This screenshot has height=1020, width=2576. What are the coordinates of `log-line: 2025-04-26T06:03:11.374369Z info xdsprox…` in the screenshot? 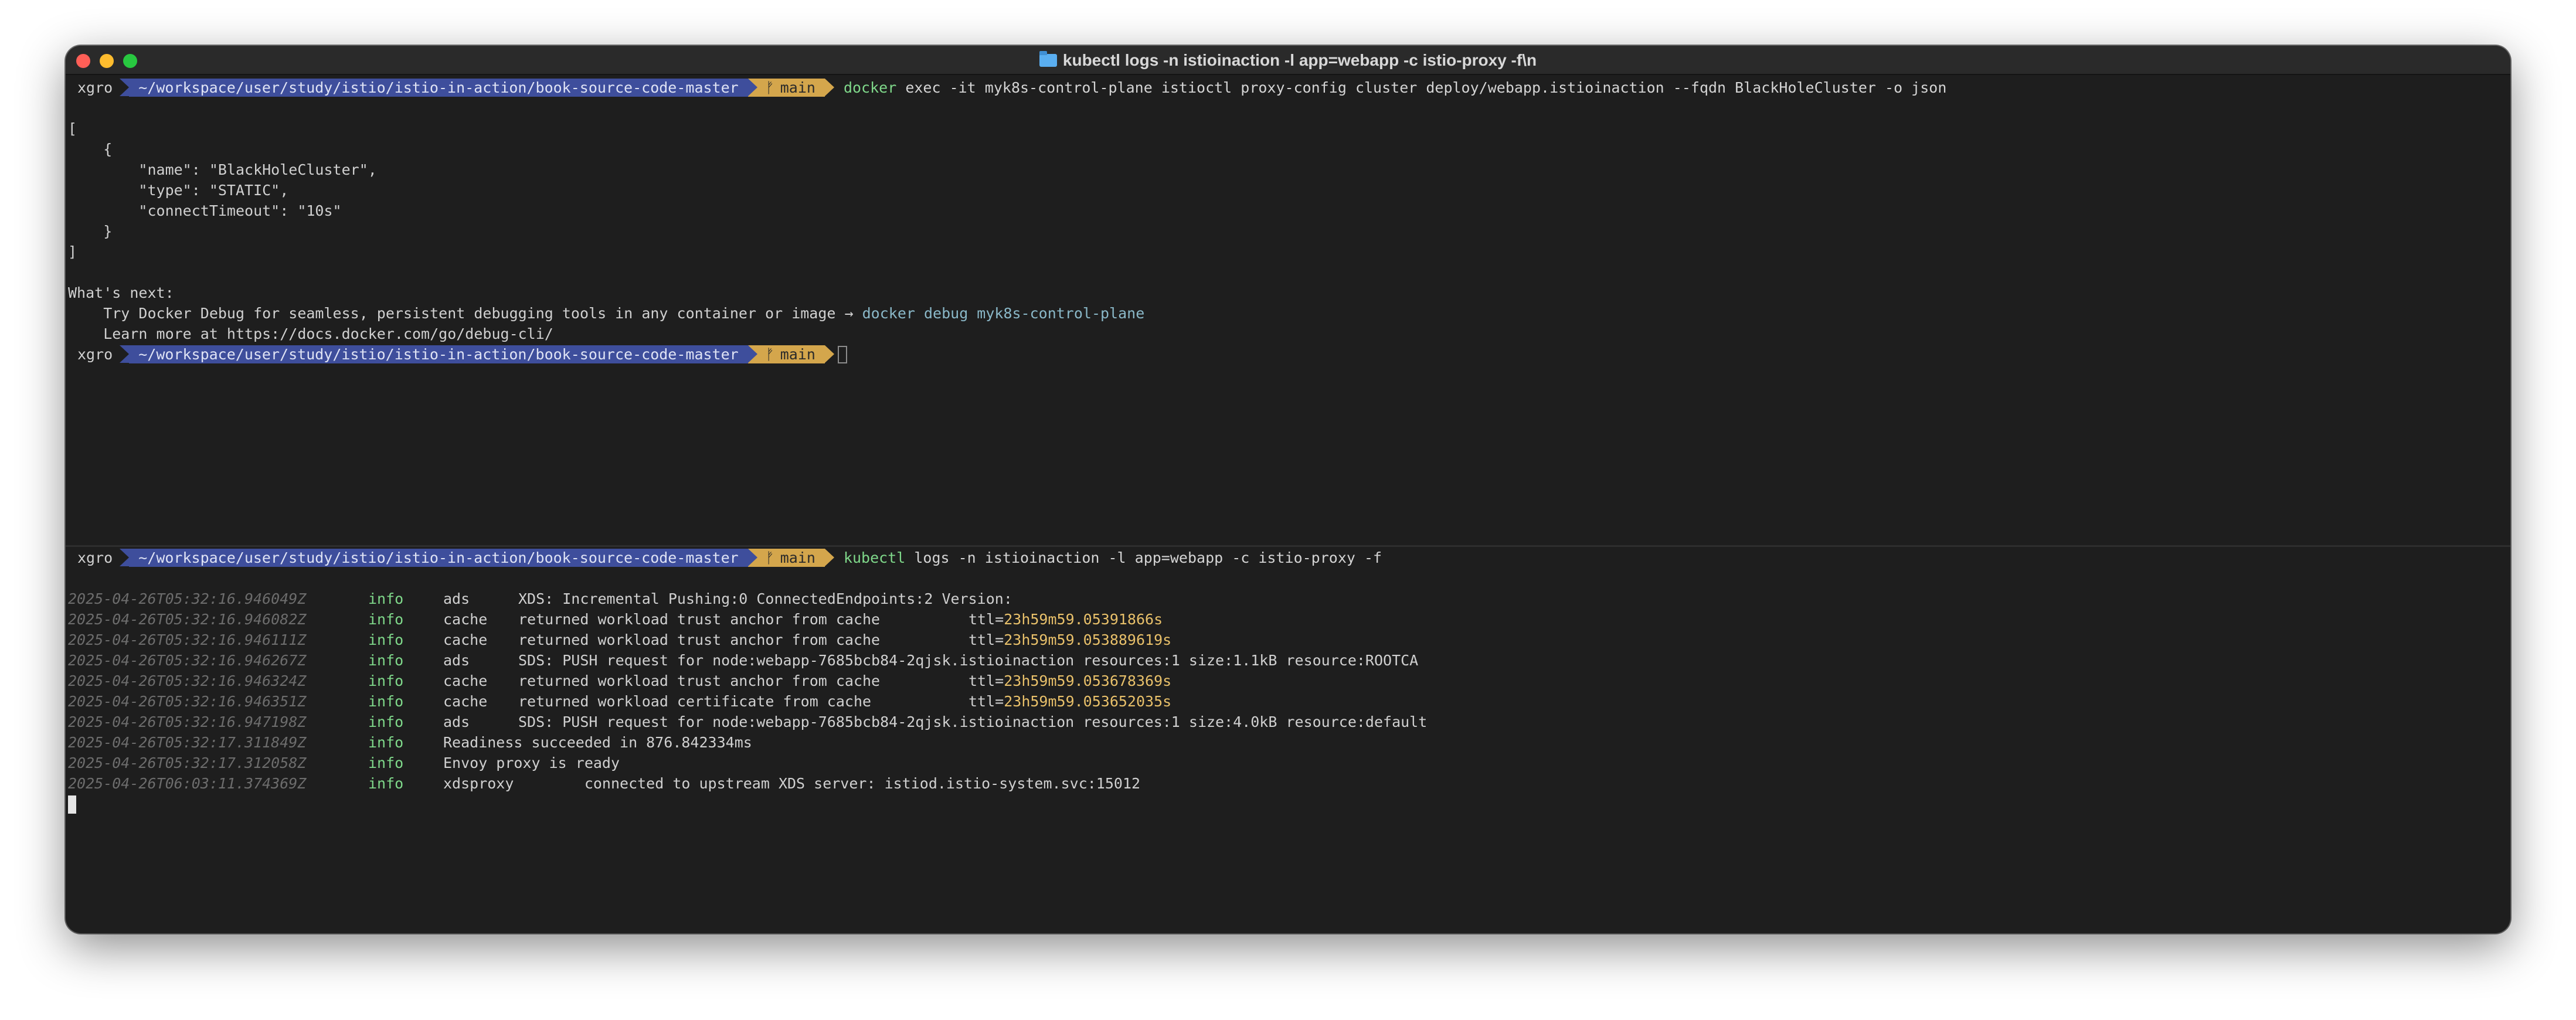 It's located at (1289, 783).